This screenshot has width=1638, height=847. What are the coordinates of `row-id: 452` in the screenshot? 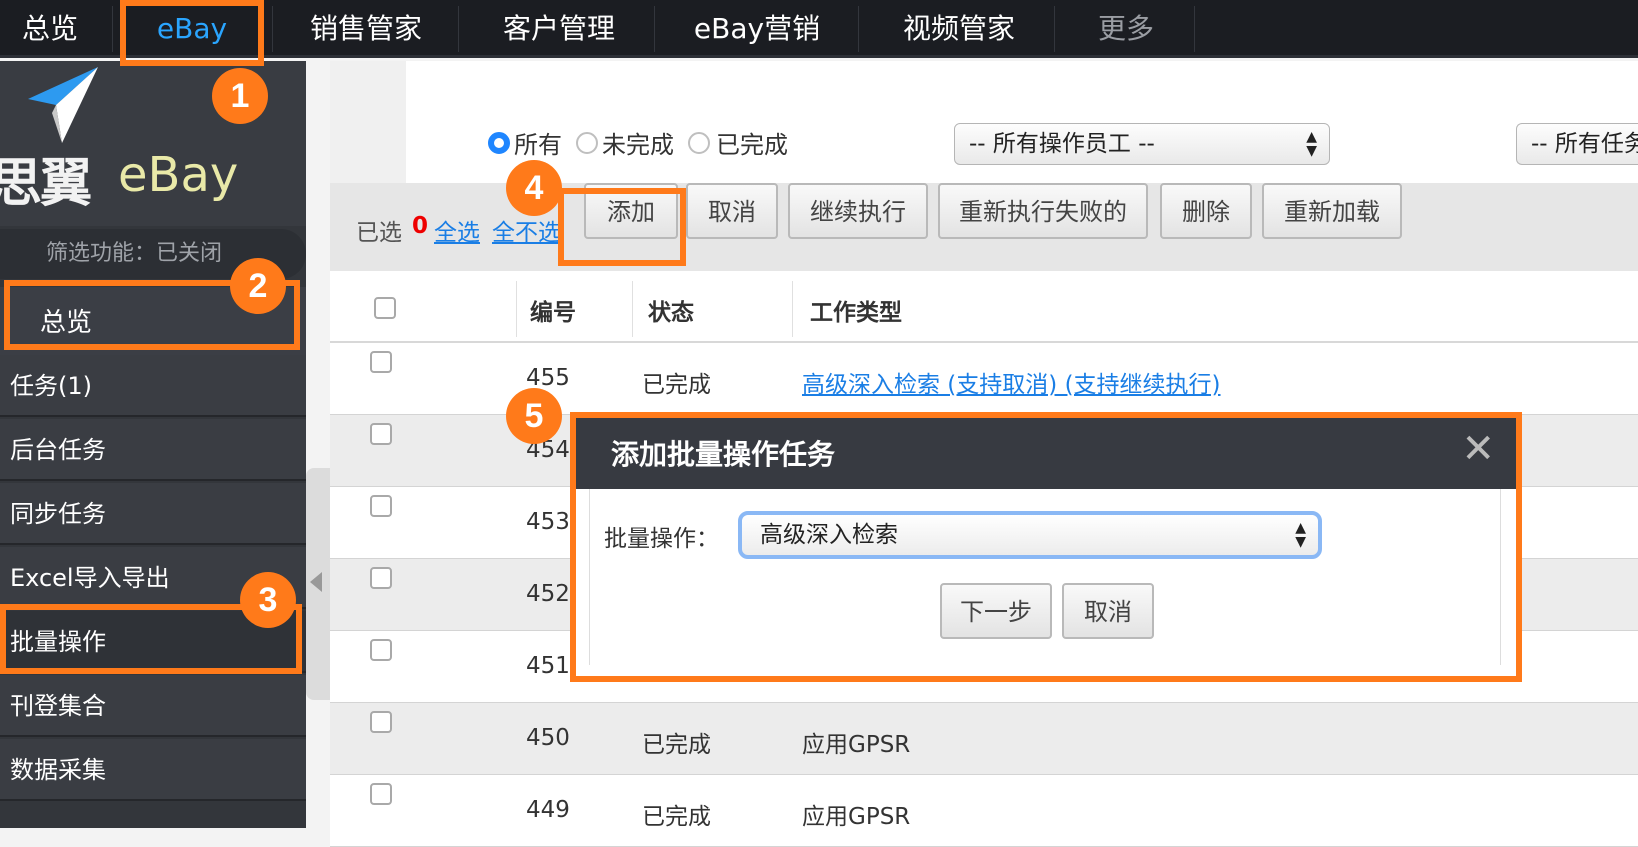 It's located at (548, 594).